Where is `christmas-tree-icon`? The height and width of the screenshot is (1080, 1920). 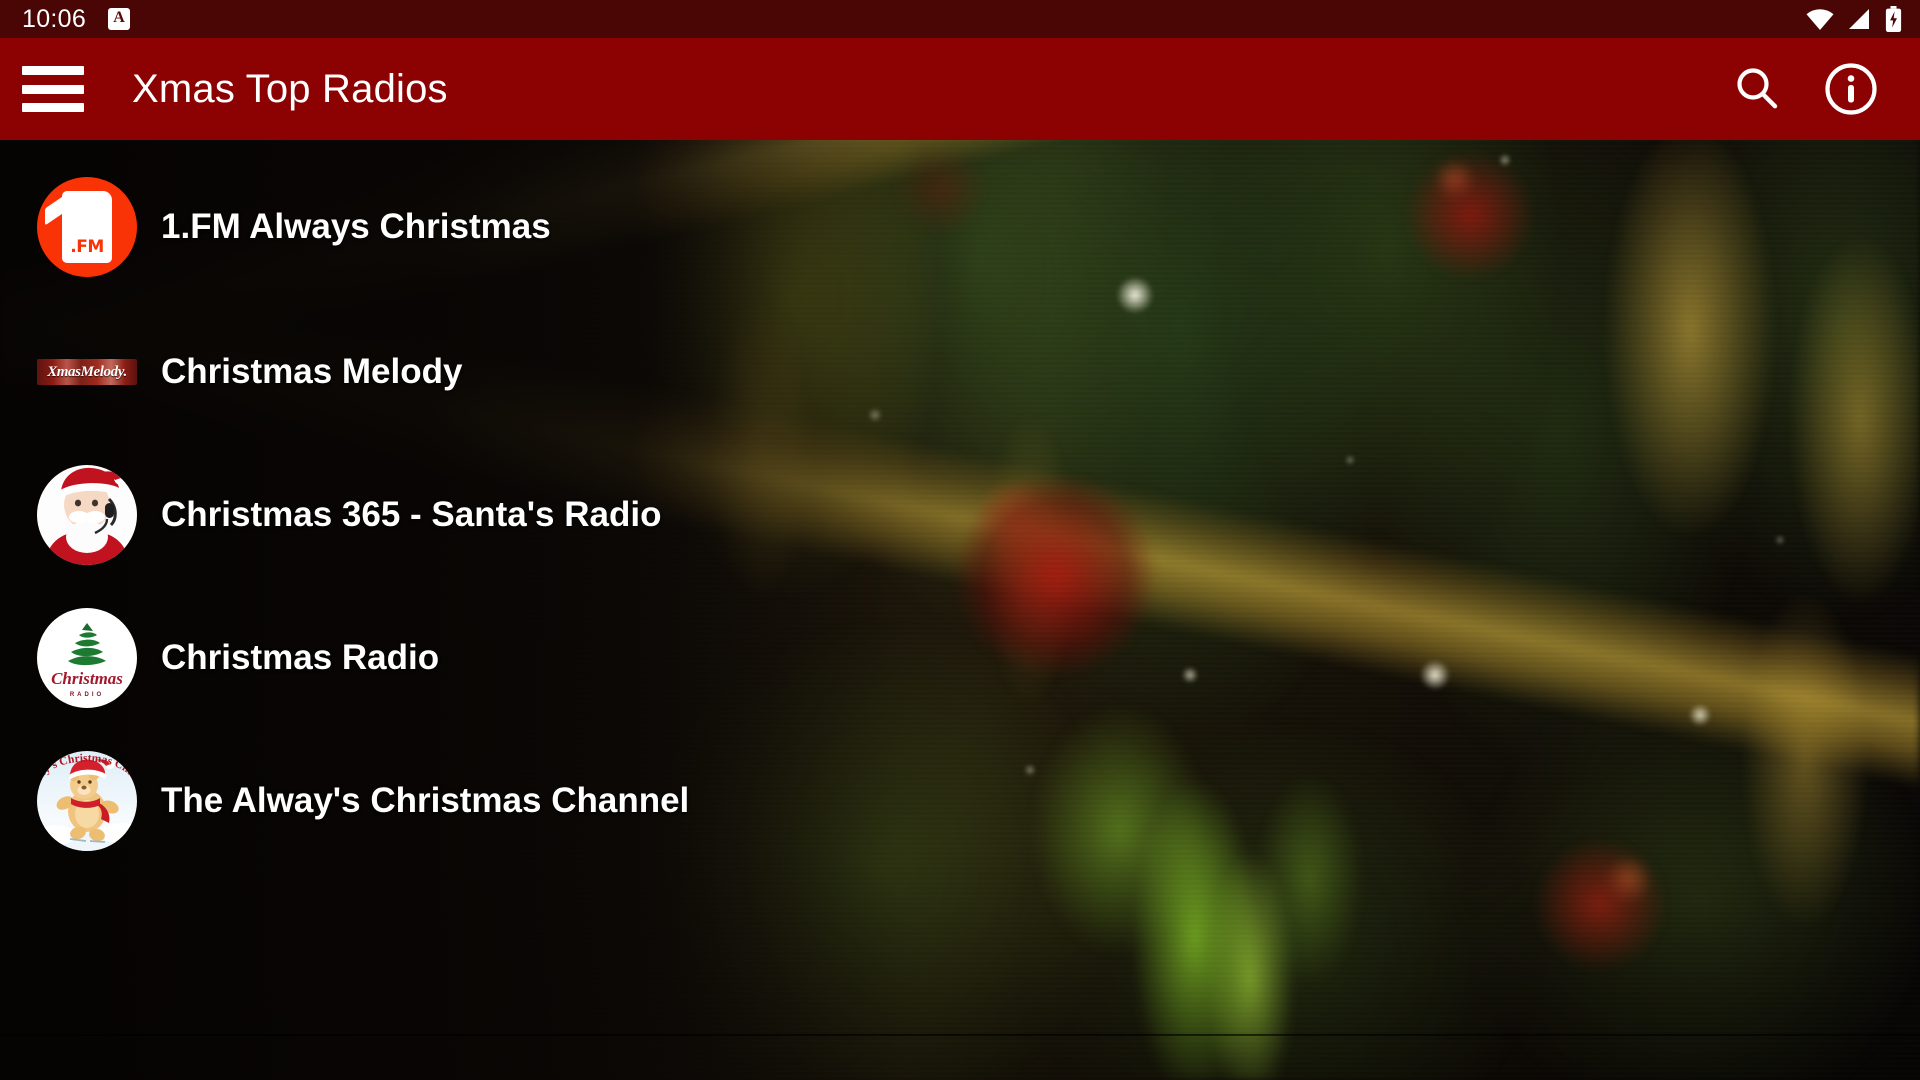 christmas-tree-icon is located at coordinates (87, 644).